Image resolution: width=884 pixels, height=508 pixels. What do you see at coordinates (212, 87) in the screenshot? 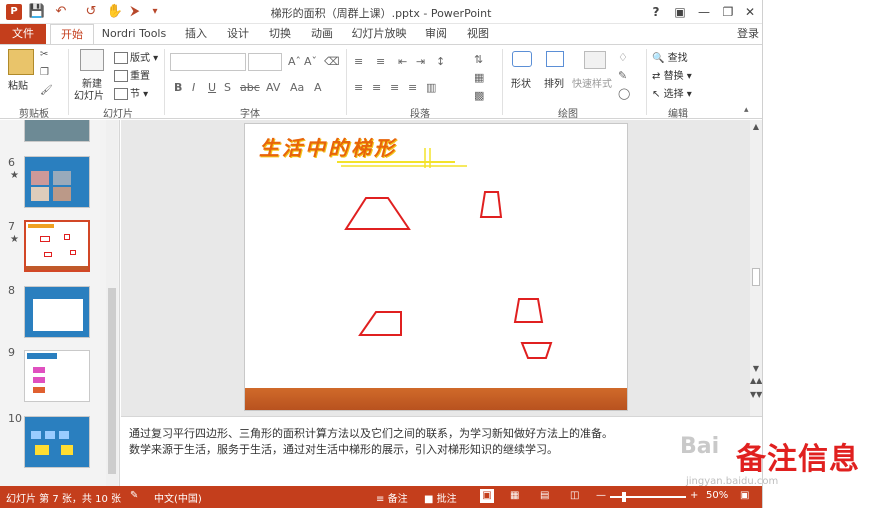
I see `underline-icon: U` at bounding box center [212, 87].